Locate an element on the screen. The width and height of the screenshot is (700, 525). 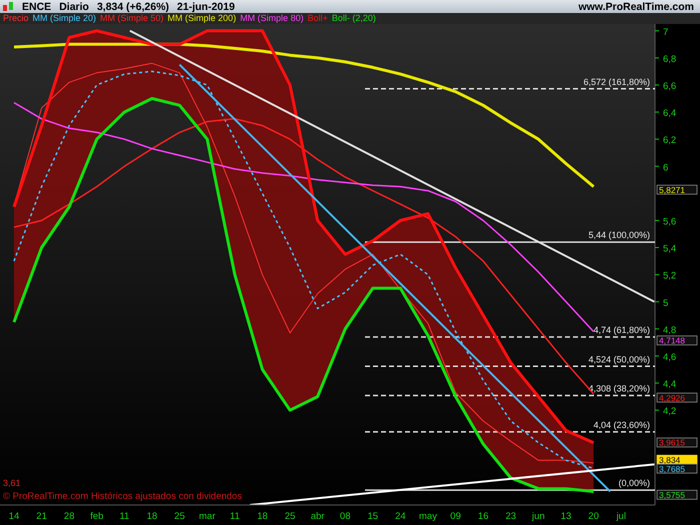
quote-label: 3,834 (+6,26%) is located at coordinates (133, 6).